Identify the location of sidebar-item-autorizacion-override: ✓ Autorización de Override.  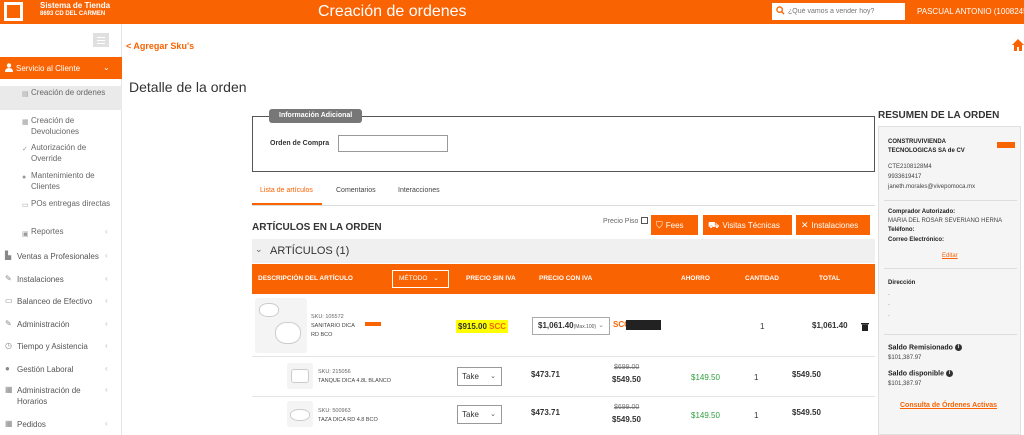
(61, 153).